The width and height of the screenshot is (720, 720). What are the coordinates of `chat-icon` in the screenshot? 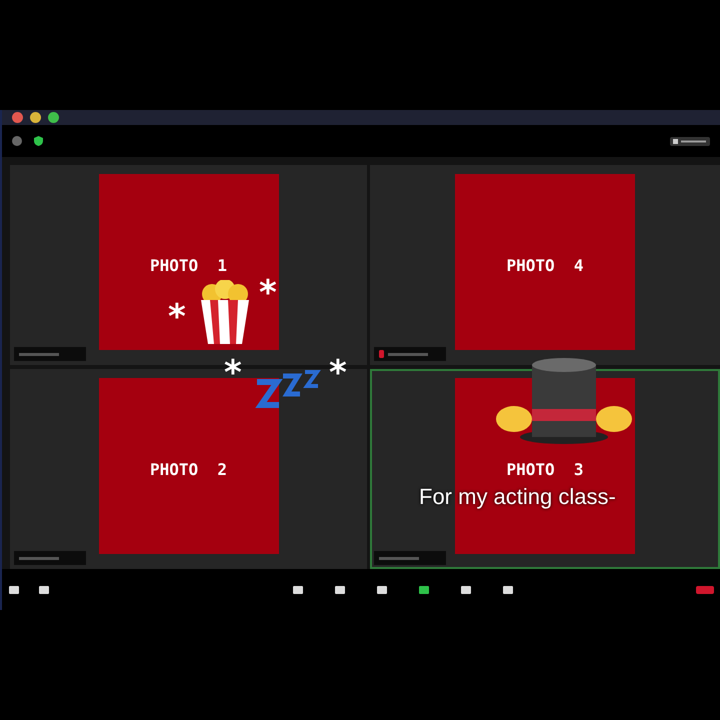 It's located at (382, 589).